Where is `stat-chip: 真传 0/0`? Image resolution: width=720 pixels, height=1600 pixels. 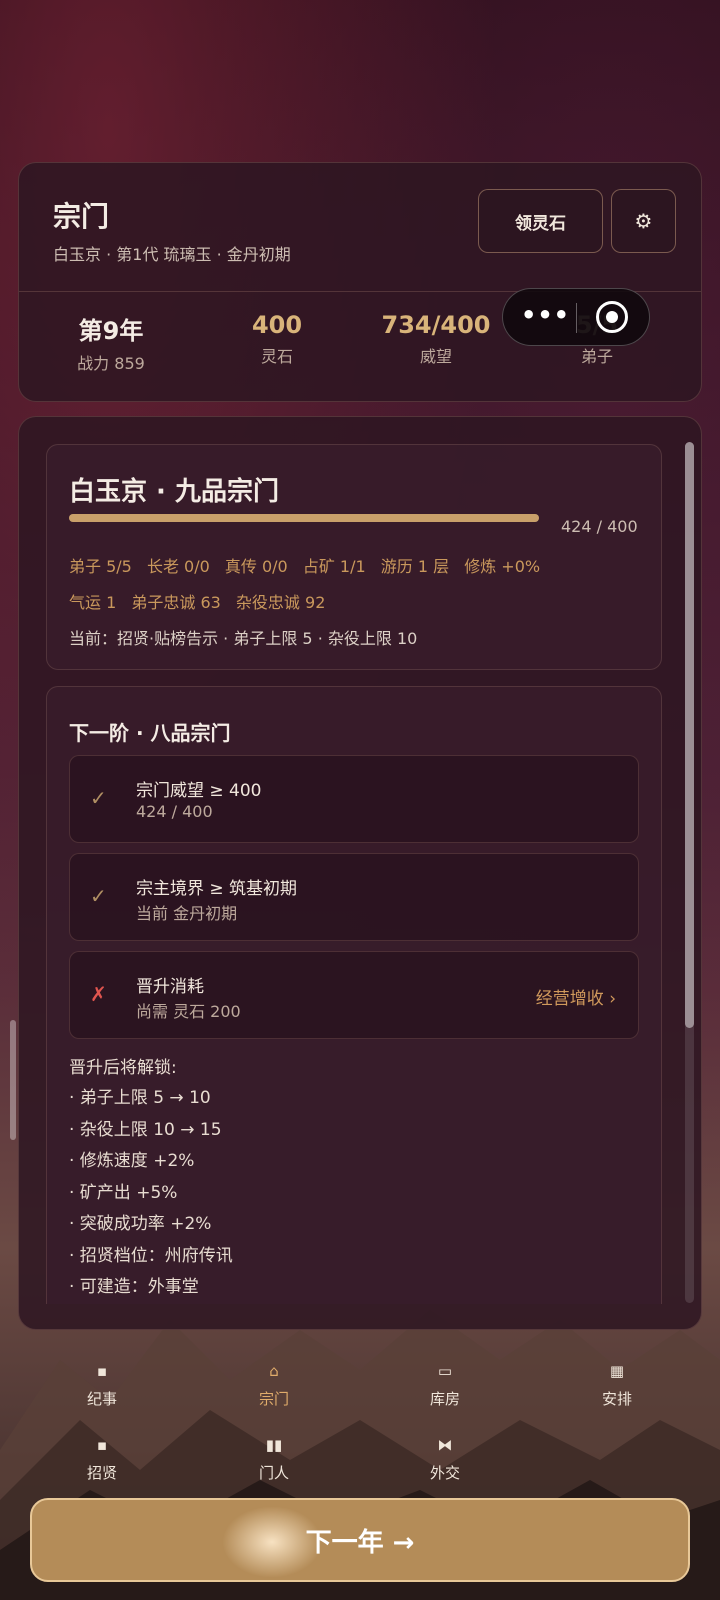
stat-chip: 真传 0/0 is located at coordinates (256, 566).